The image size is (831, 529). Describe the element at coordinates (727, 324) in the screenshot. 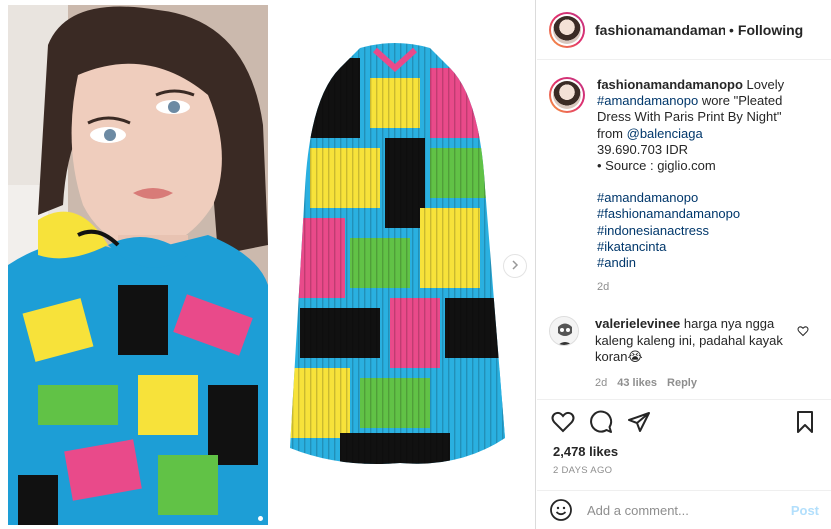

I see `comment-text: harga nya ngga` at that location.